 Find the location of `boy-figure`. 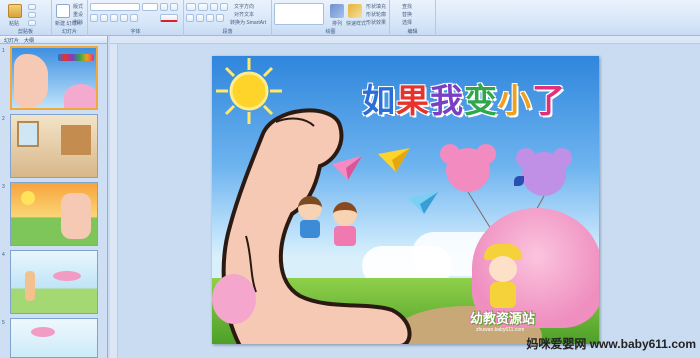

boy-figure is located at coordinates (310, 217).